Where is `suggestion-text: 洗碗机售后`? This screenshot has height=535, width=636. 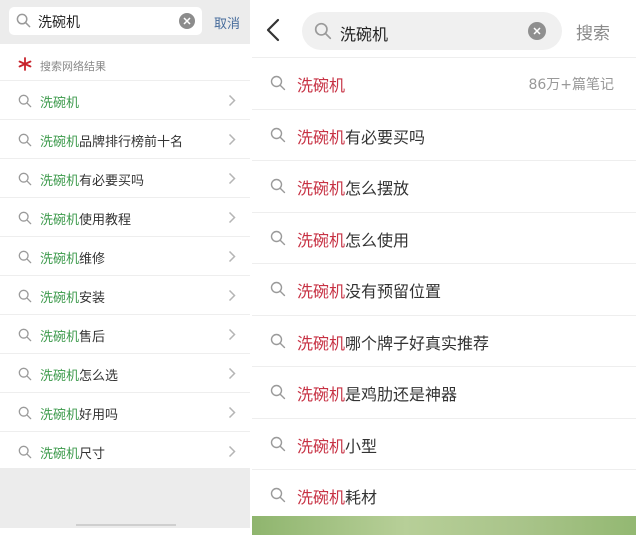
suggestion-text: 洗碗机售后 is located at coordinates (72, 335).